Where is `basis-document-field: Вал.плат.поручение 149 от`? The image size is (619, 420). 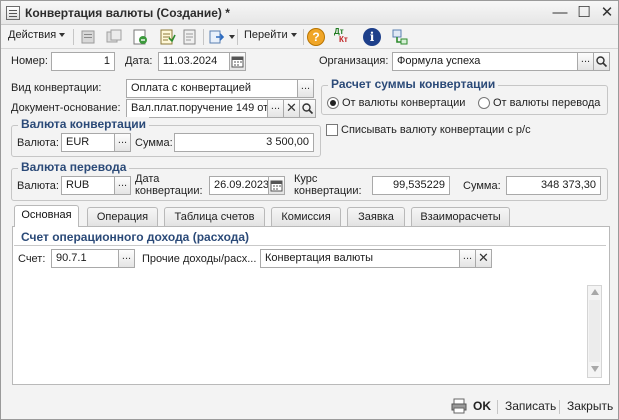
basis-document-field: Вал.плат.поручение 149 от is located at coordinates (197, 108).